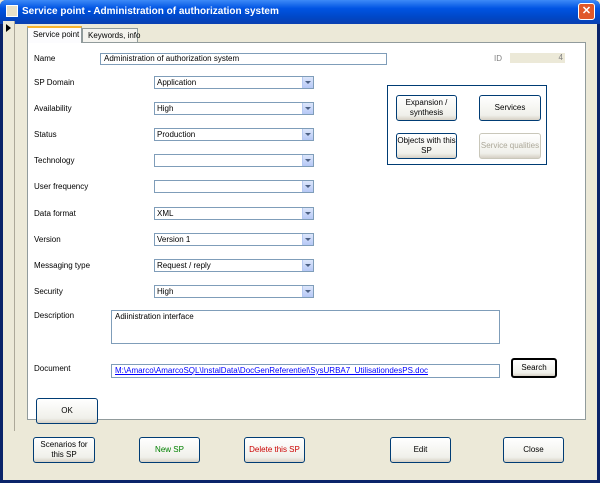 This screenshot has height=483, width=600. What do you see at coordinates (52, 368) in the screenshot?
I see `document-label: Document` at bounding box center [52, 368].